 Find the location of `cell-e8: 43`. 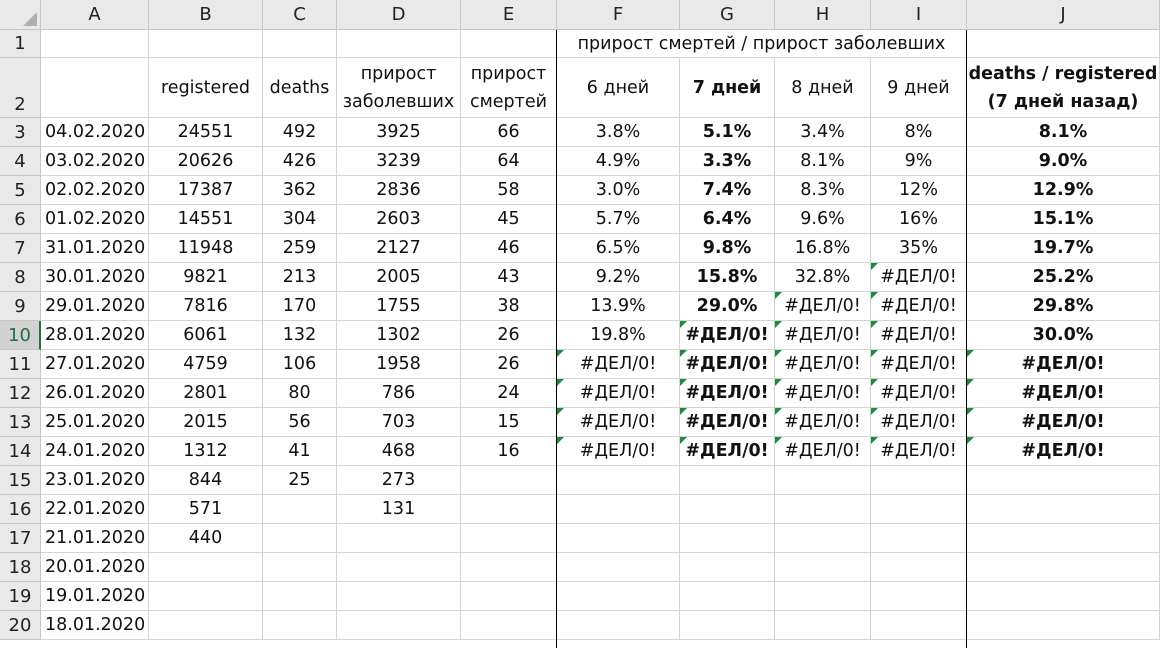

cell-e8: 43 is located at coordinates (509, 277).